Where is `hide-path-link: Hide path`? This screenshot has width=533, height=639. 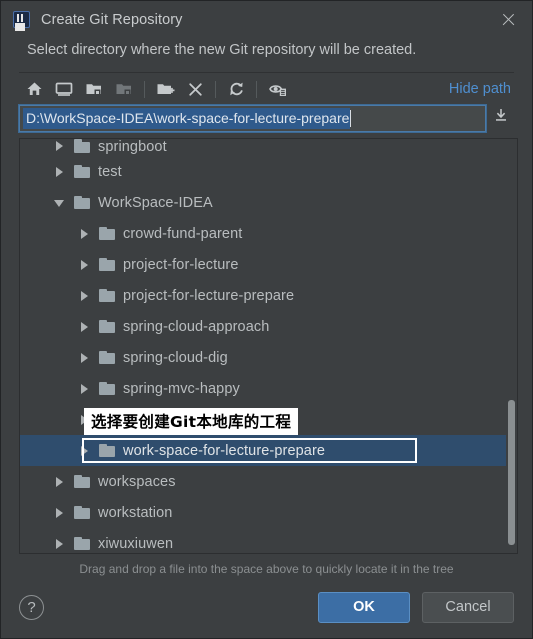
hide-path-link: Hide path is located at coordinates (481, 89).